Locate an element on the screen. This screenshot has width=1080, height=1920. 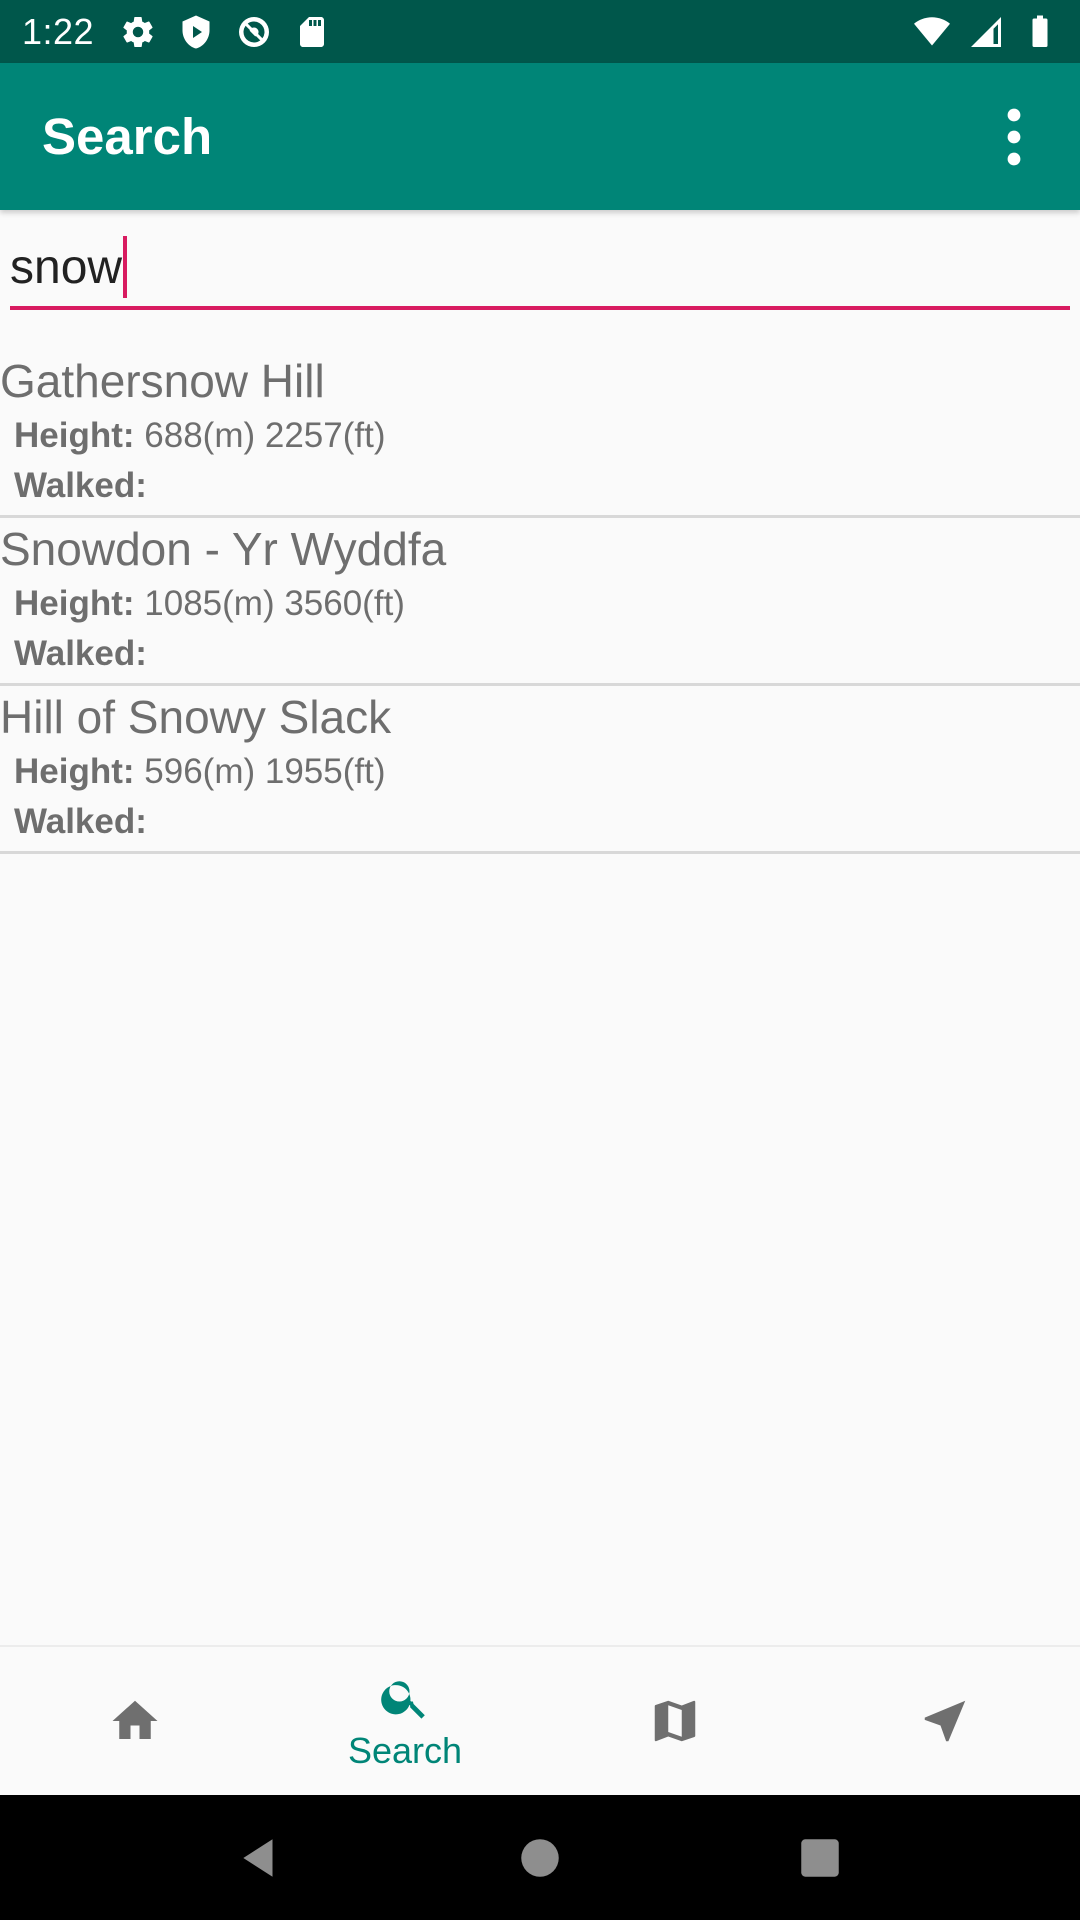
nav-item-home is located at coordinates (135, 1721).